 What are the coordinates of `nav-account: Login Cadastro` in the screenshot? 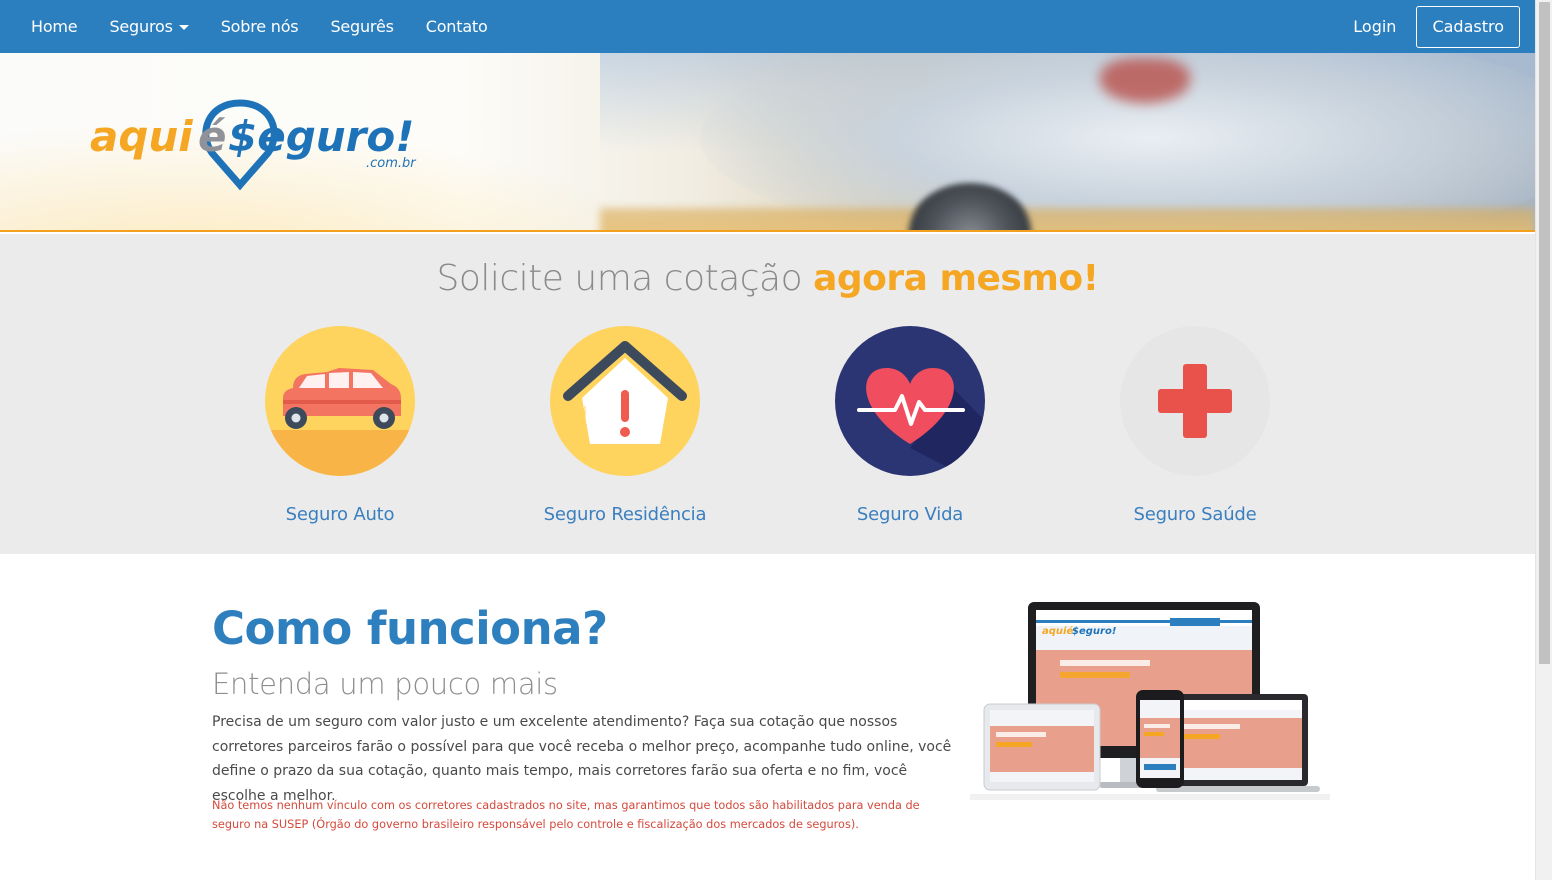 It's located at (1436, 26).